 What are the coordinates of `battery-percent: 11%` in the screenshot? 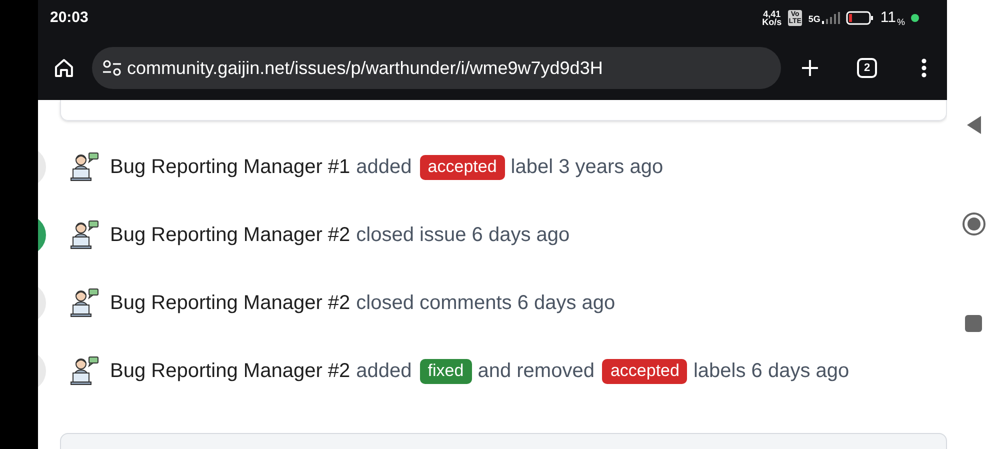 It's located at (892, 18).